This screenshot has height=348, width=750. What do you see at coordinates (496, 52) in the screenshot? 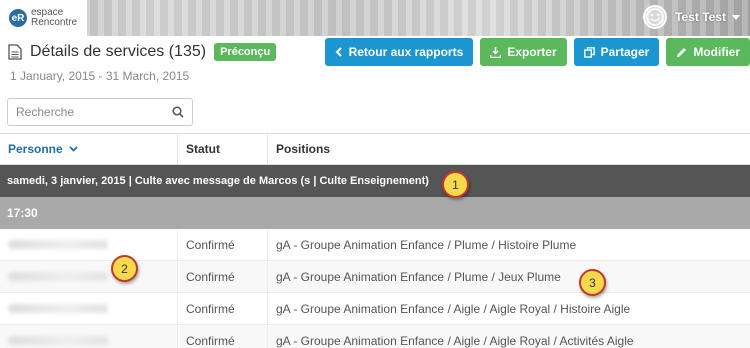
I see `download-icon` at bounding box center [496, 52].